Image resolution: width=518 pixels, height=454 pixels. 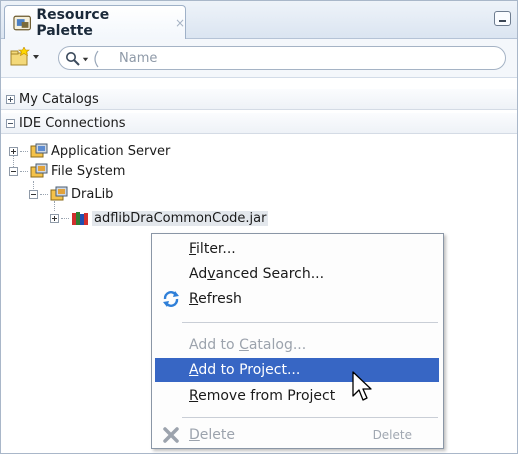 I want to click on tree-item-application-server: Application Server, so click(x=89, y=151).